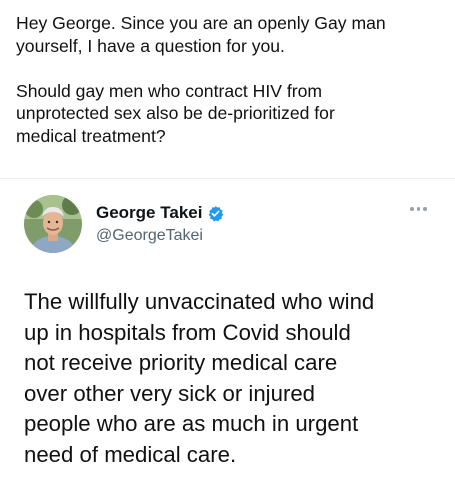 This screenshot has height=501, width=455. Describe the element at coordinates (149, 213) in the screenshot. I see `author-name: George Takei` at that location.